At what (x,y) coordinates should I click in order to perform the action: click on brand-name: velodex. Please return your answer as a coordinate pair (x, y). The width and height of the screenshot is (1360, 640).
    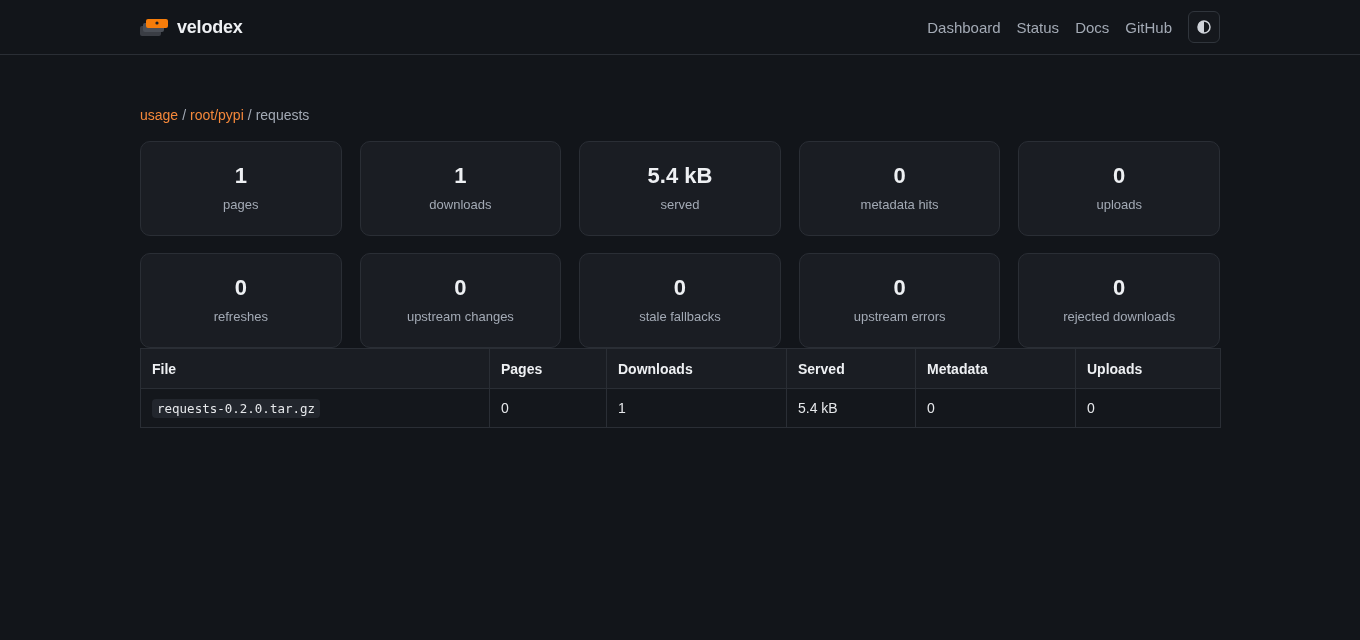
    Looking at the image, I should click on (210, 27).